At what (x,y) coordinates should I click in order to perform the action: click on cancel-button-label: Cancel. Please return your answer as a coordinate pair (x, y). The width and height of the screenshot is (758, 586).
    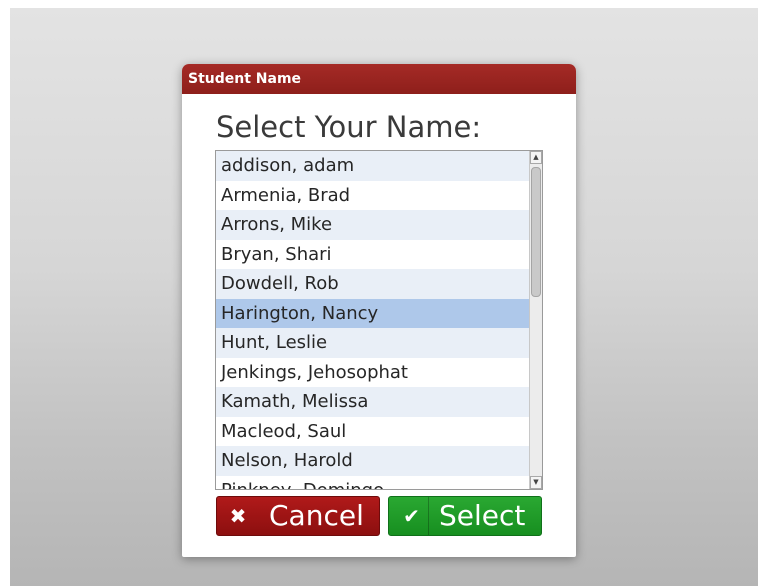
    Looking at the image, I should click on (316, 515).